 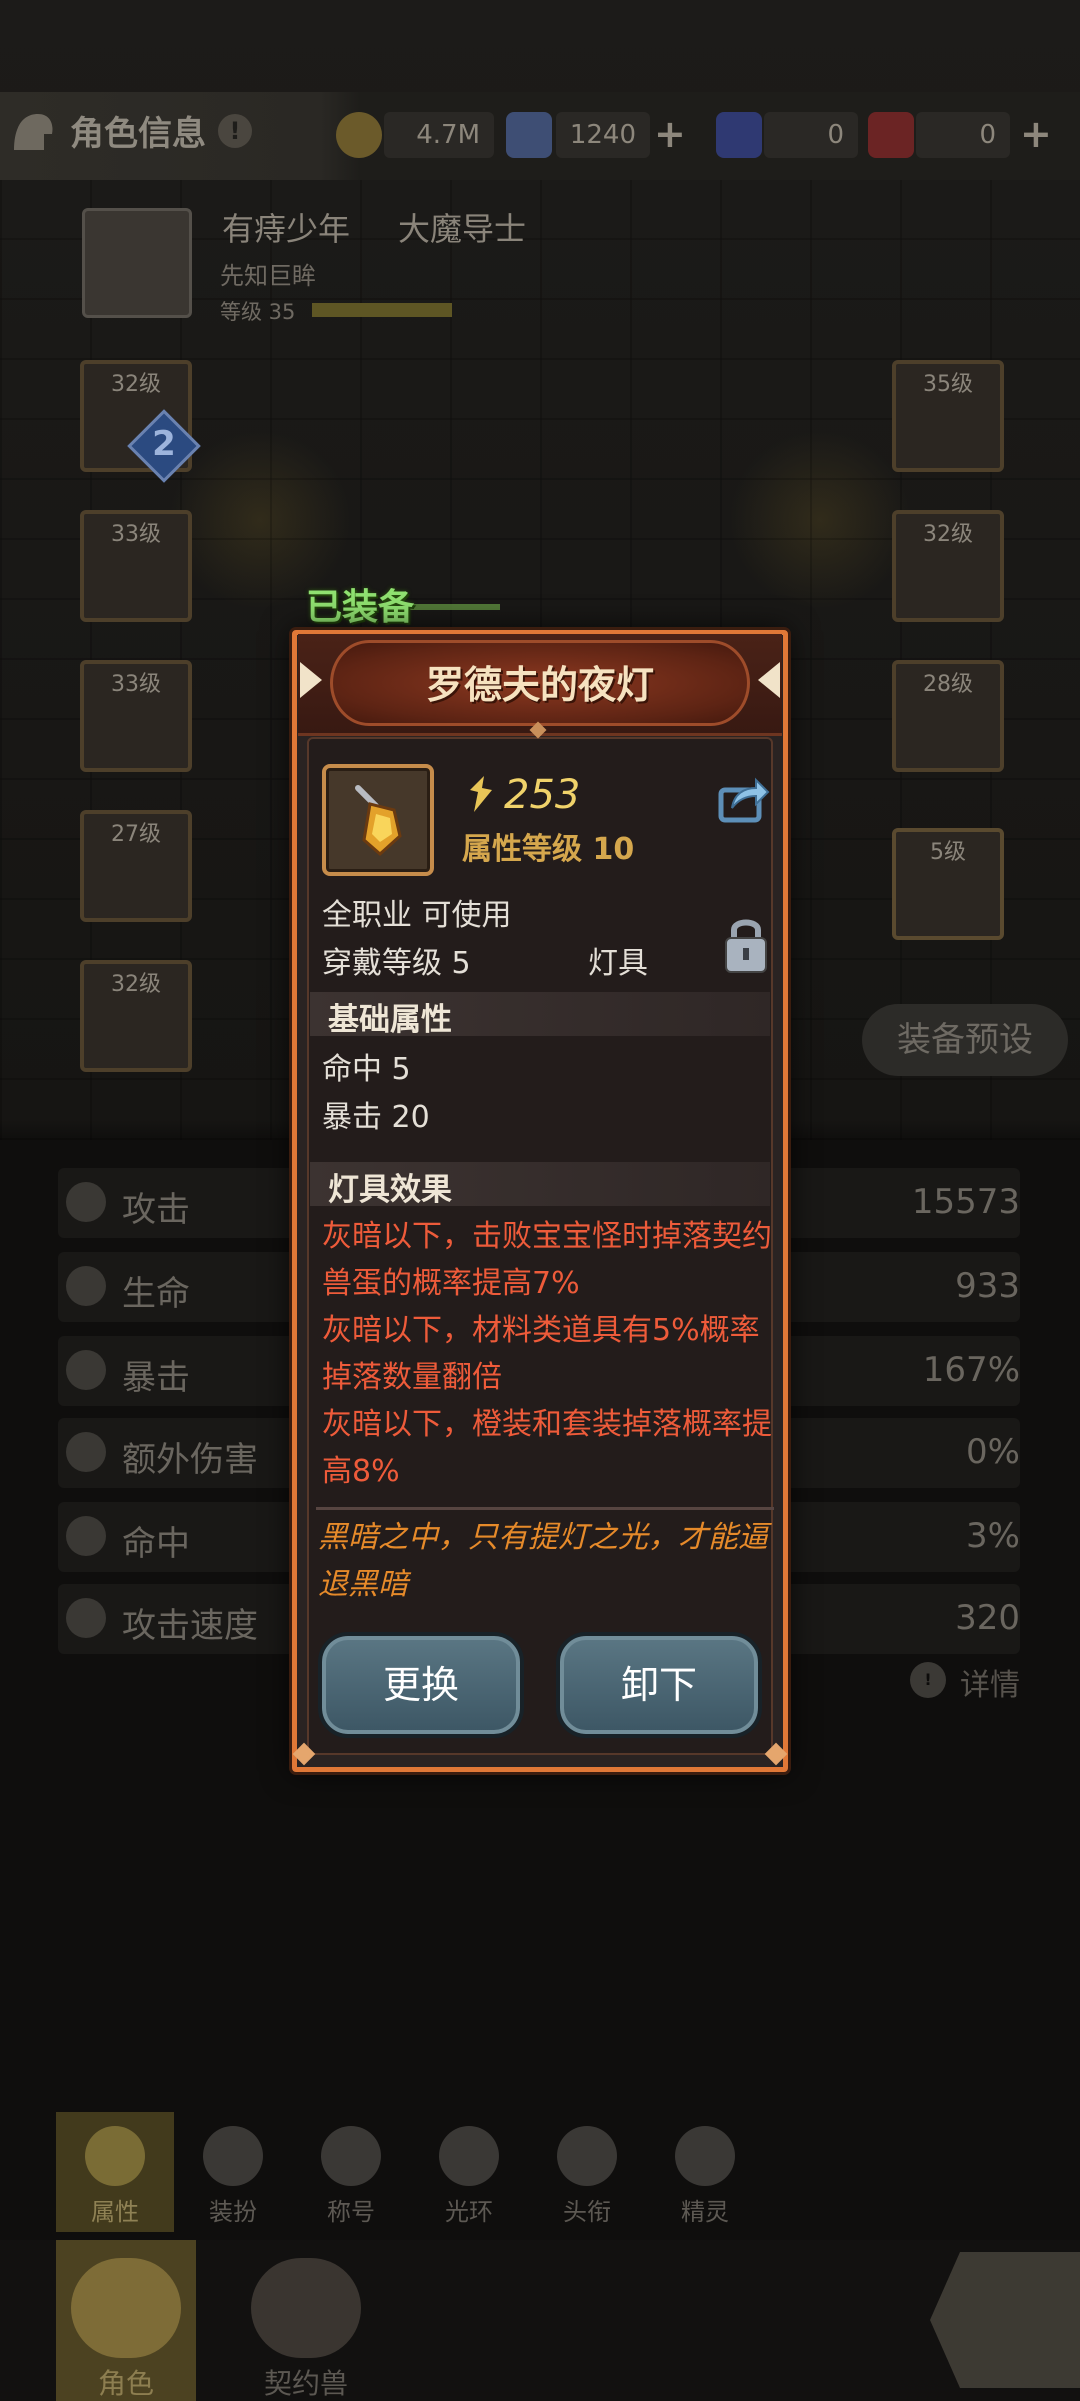 What do you see at coordinates (928, 1680) in the screenshot?
I see `info-icon: !` at bounding box center [928, 1680].